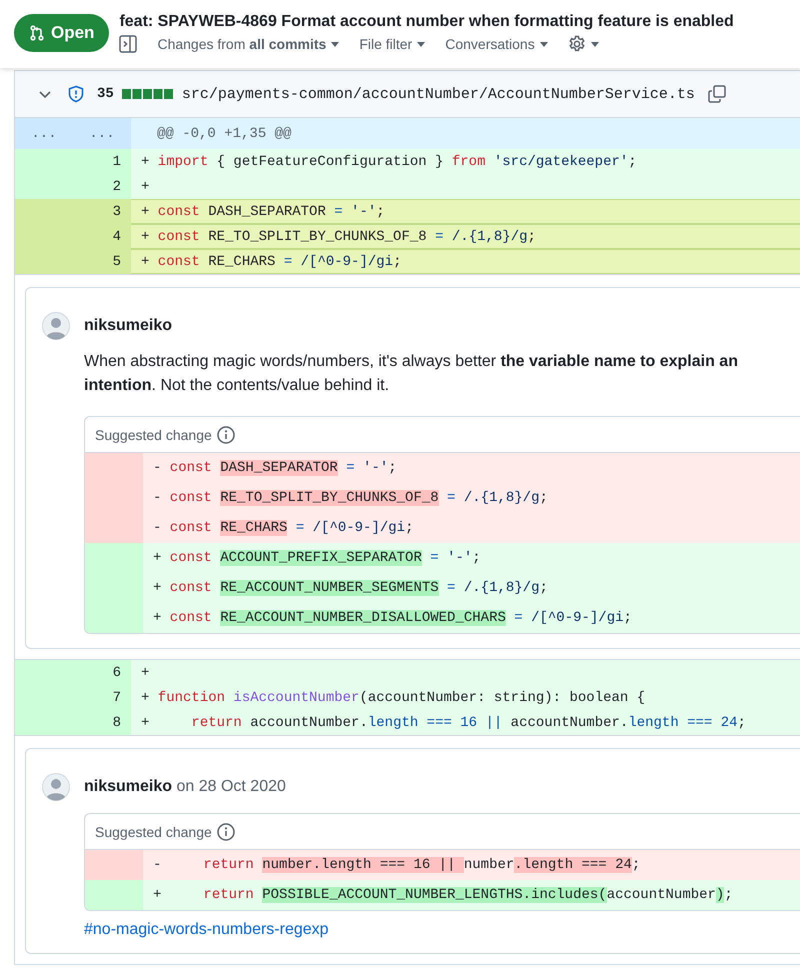 Image resolution: width=800 pixels, height=973 pixels. Describe the element at coordinates (438, 94) in the screenshot. I see `file-path: src/payments-common/accountNumber/AccountNumberService.ts` at that location.